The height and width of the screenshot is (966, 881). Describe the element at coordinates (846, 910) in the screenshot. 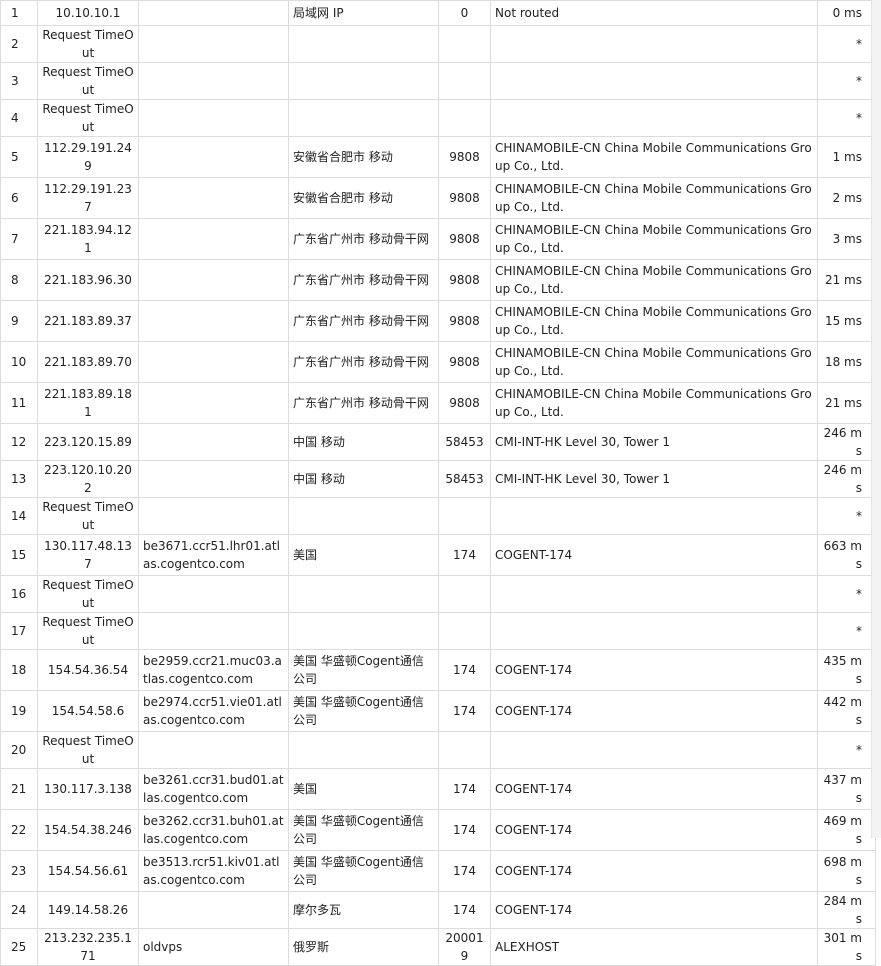

I see `latency-cell: 284 ms` at that location.